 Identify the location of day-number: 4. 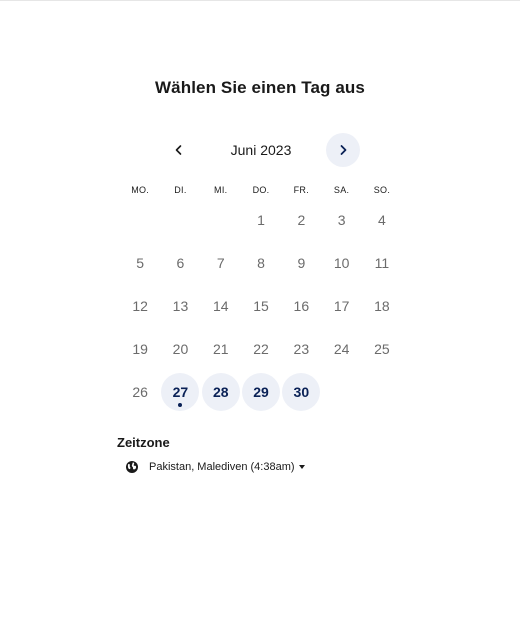
(382, 219).